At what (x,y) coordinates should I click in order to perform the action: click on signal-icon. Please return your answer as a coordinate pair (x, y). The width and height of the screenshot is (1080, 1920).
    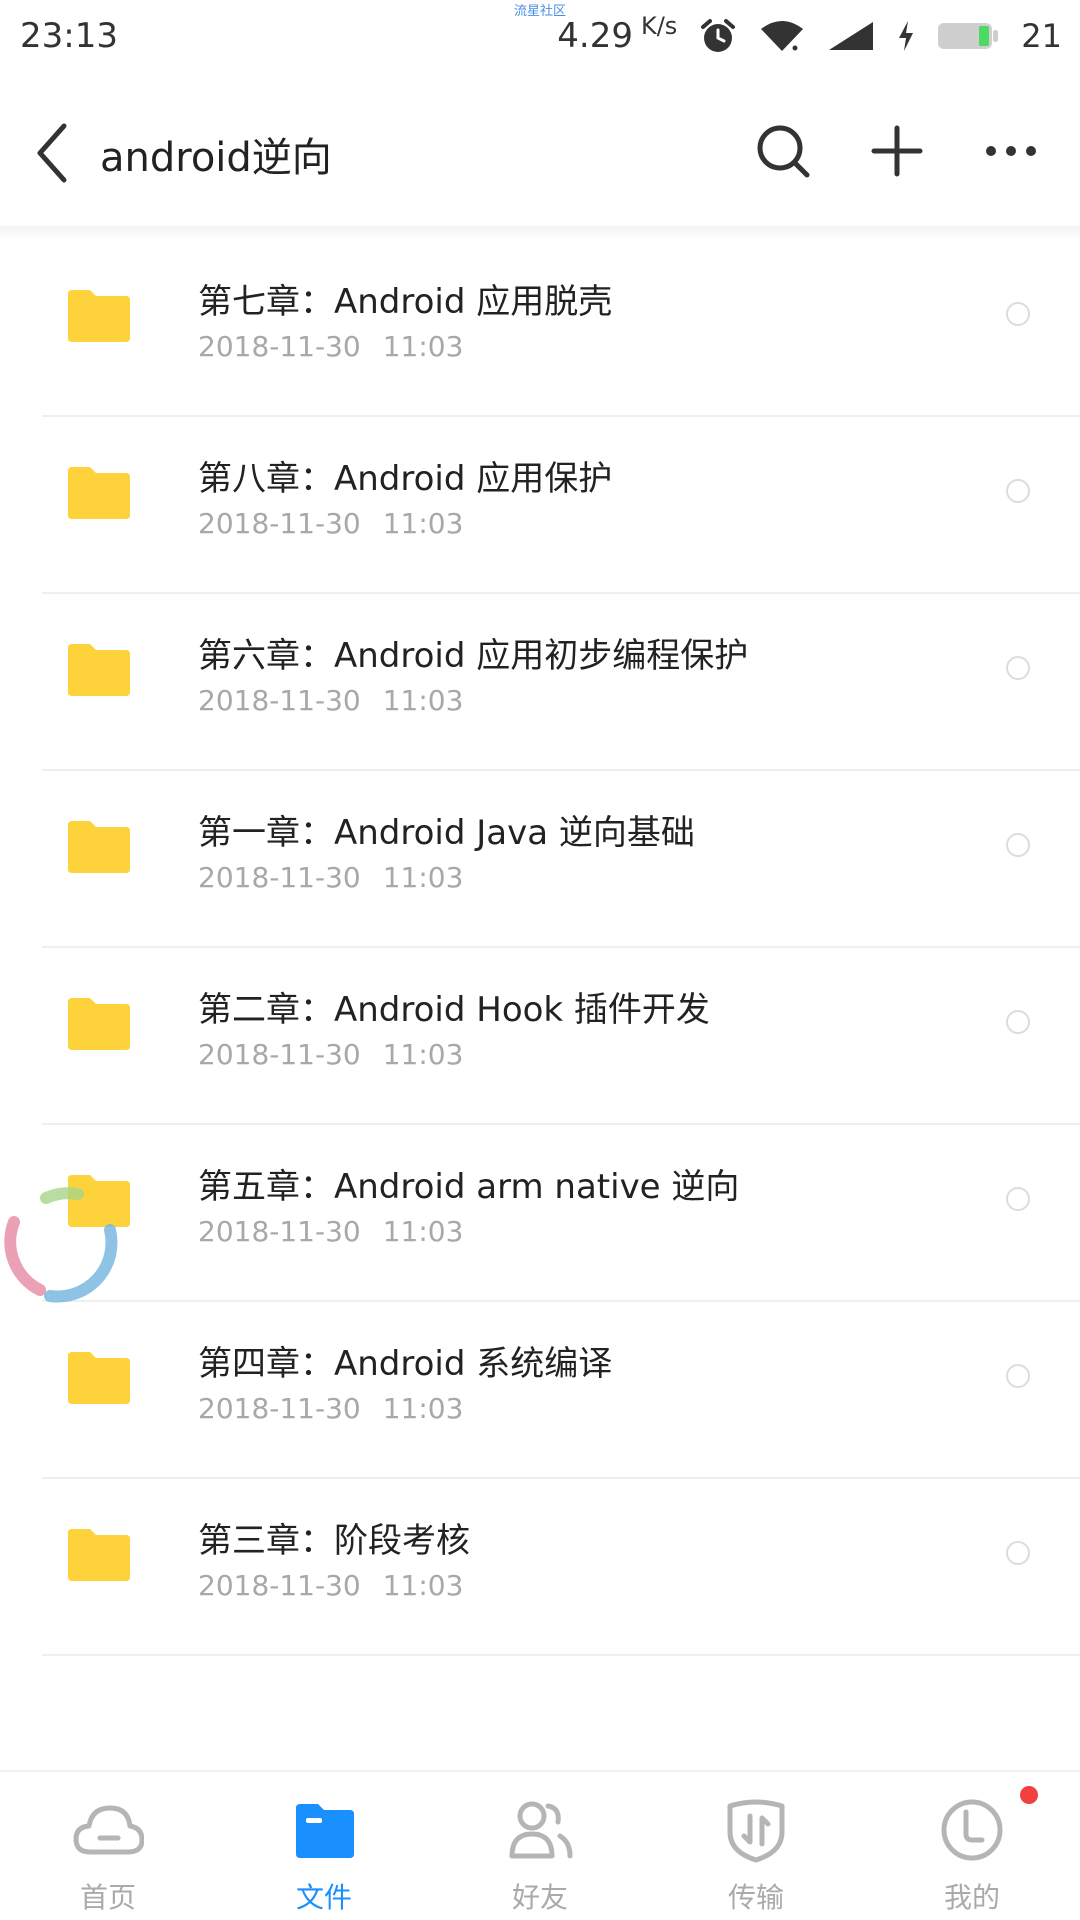
    Looking at the image, I should click on (851, 36).